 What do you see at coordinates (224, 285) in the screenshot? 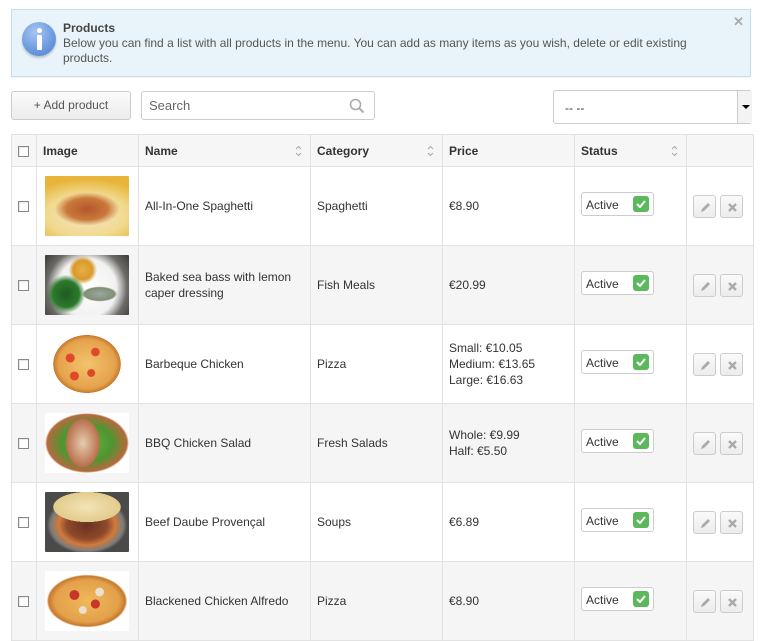
I see `name-cell: Baked sea bass with lemon caper dressing` at bounding box center [224, 285].